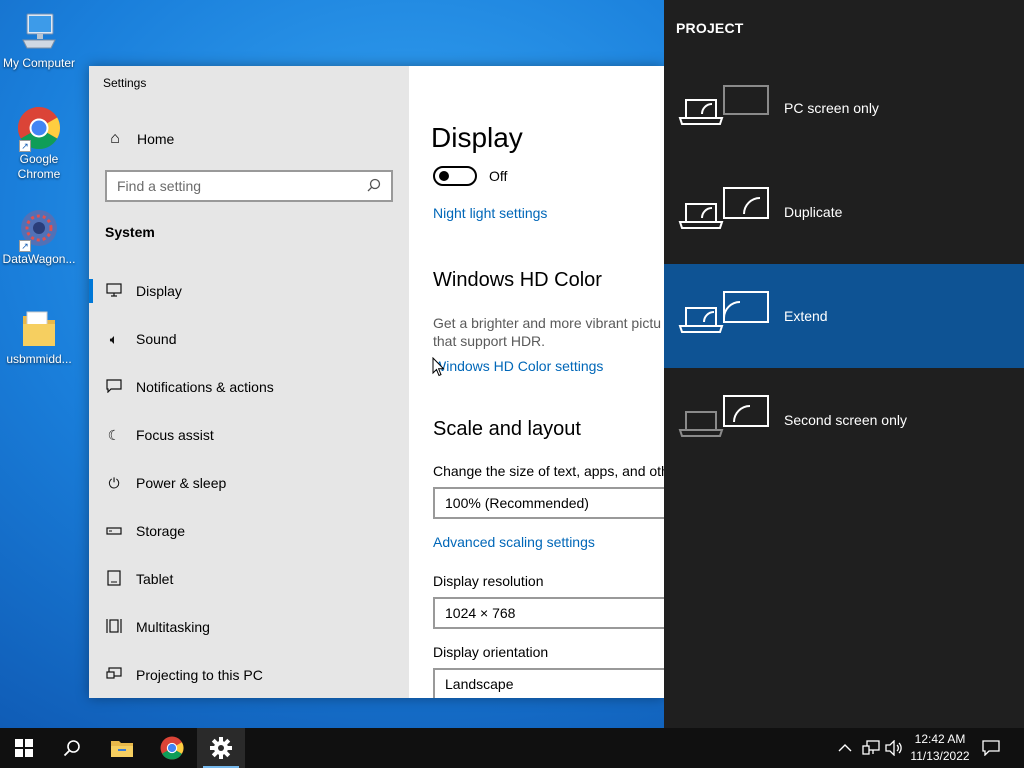 The height and width of the screenshot is (768, 1024). I want to click on search-icon, so click(374, 186).